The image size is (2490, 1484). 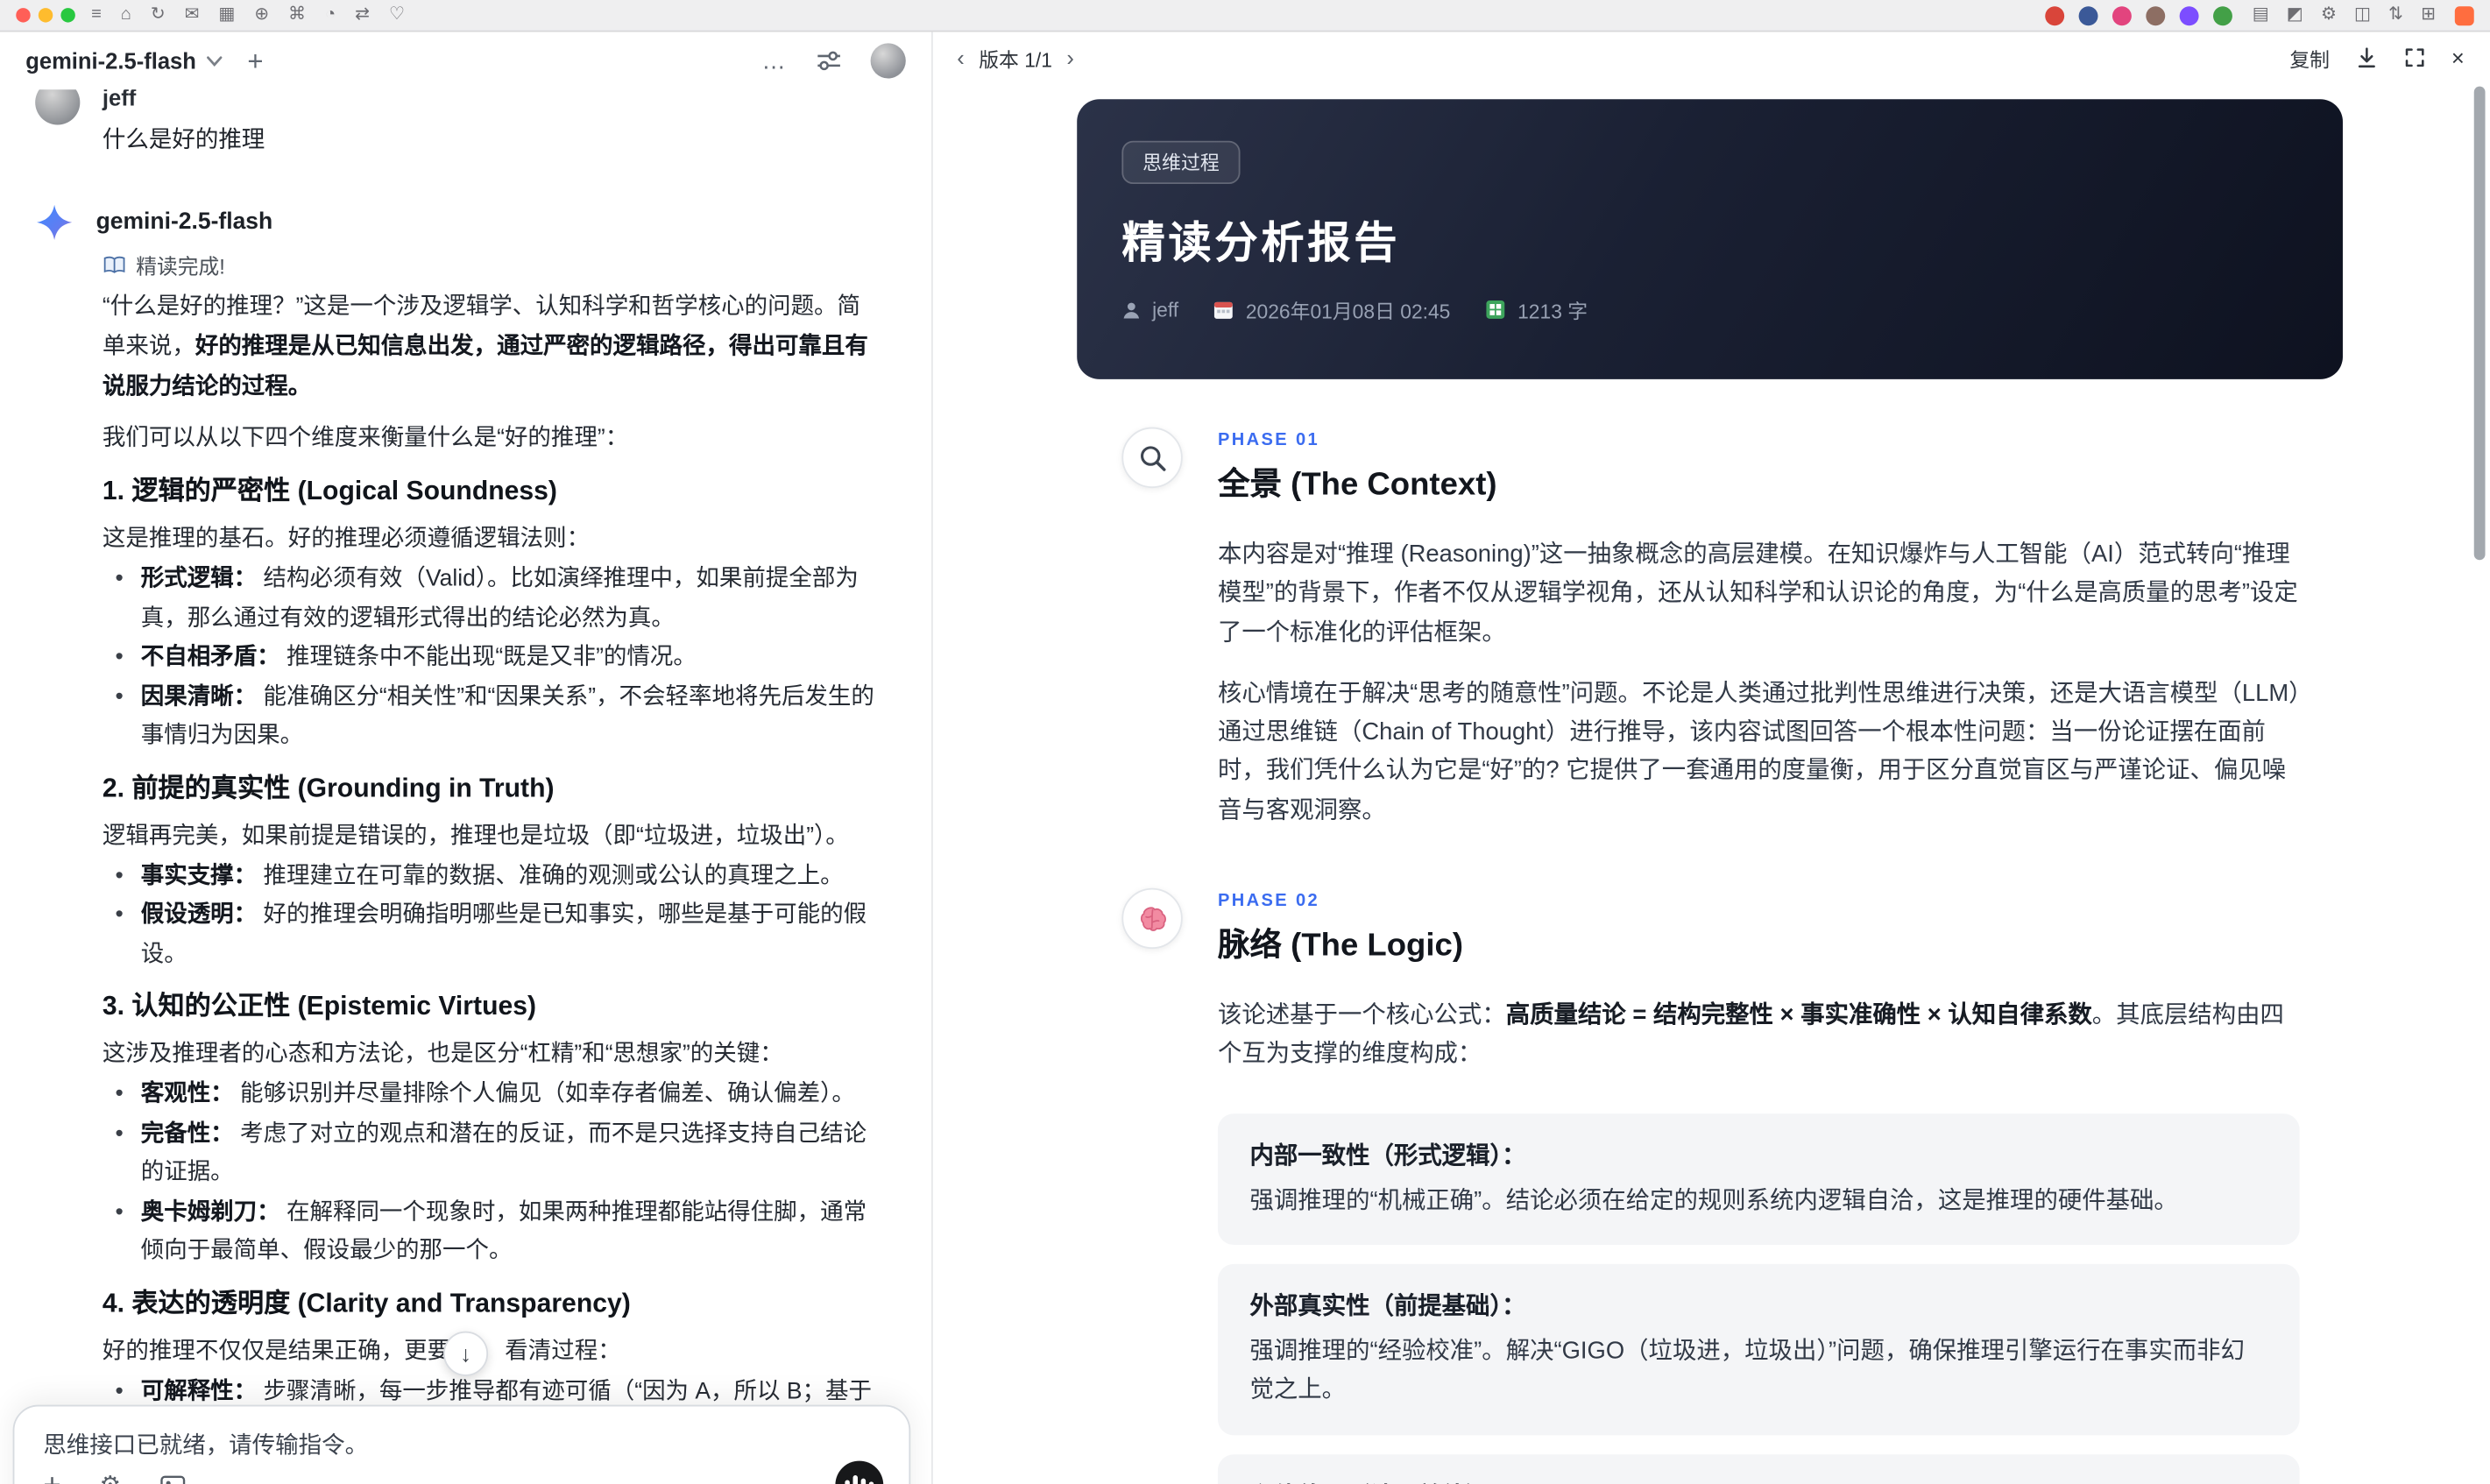 I want to click on minimize-window-button, so click(x=46, y=16).